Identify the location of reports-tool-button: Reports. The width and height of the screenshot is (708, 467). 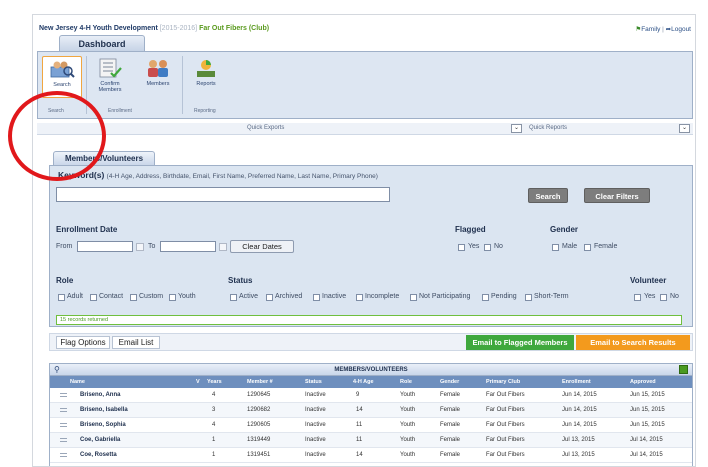
(206, 77).